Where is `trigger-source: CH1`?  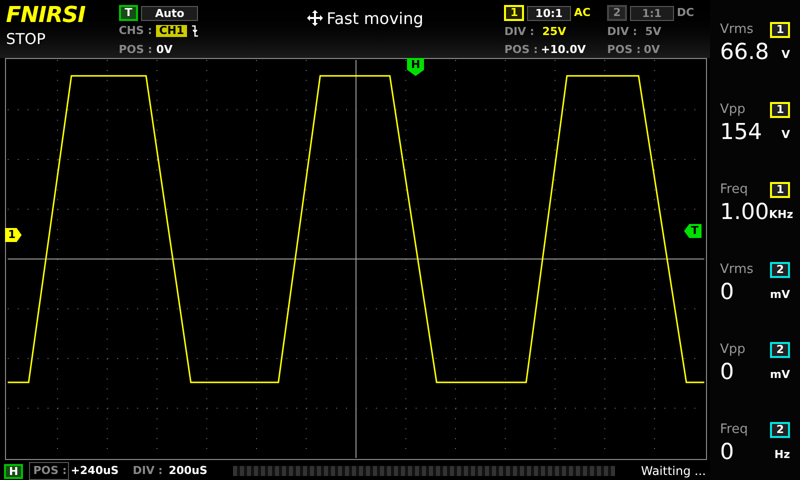 trigger-source: CH1 is located at coordinates (172, 31).